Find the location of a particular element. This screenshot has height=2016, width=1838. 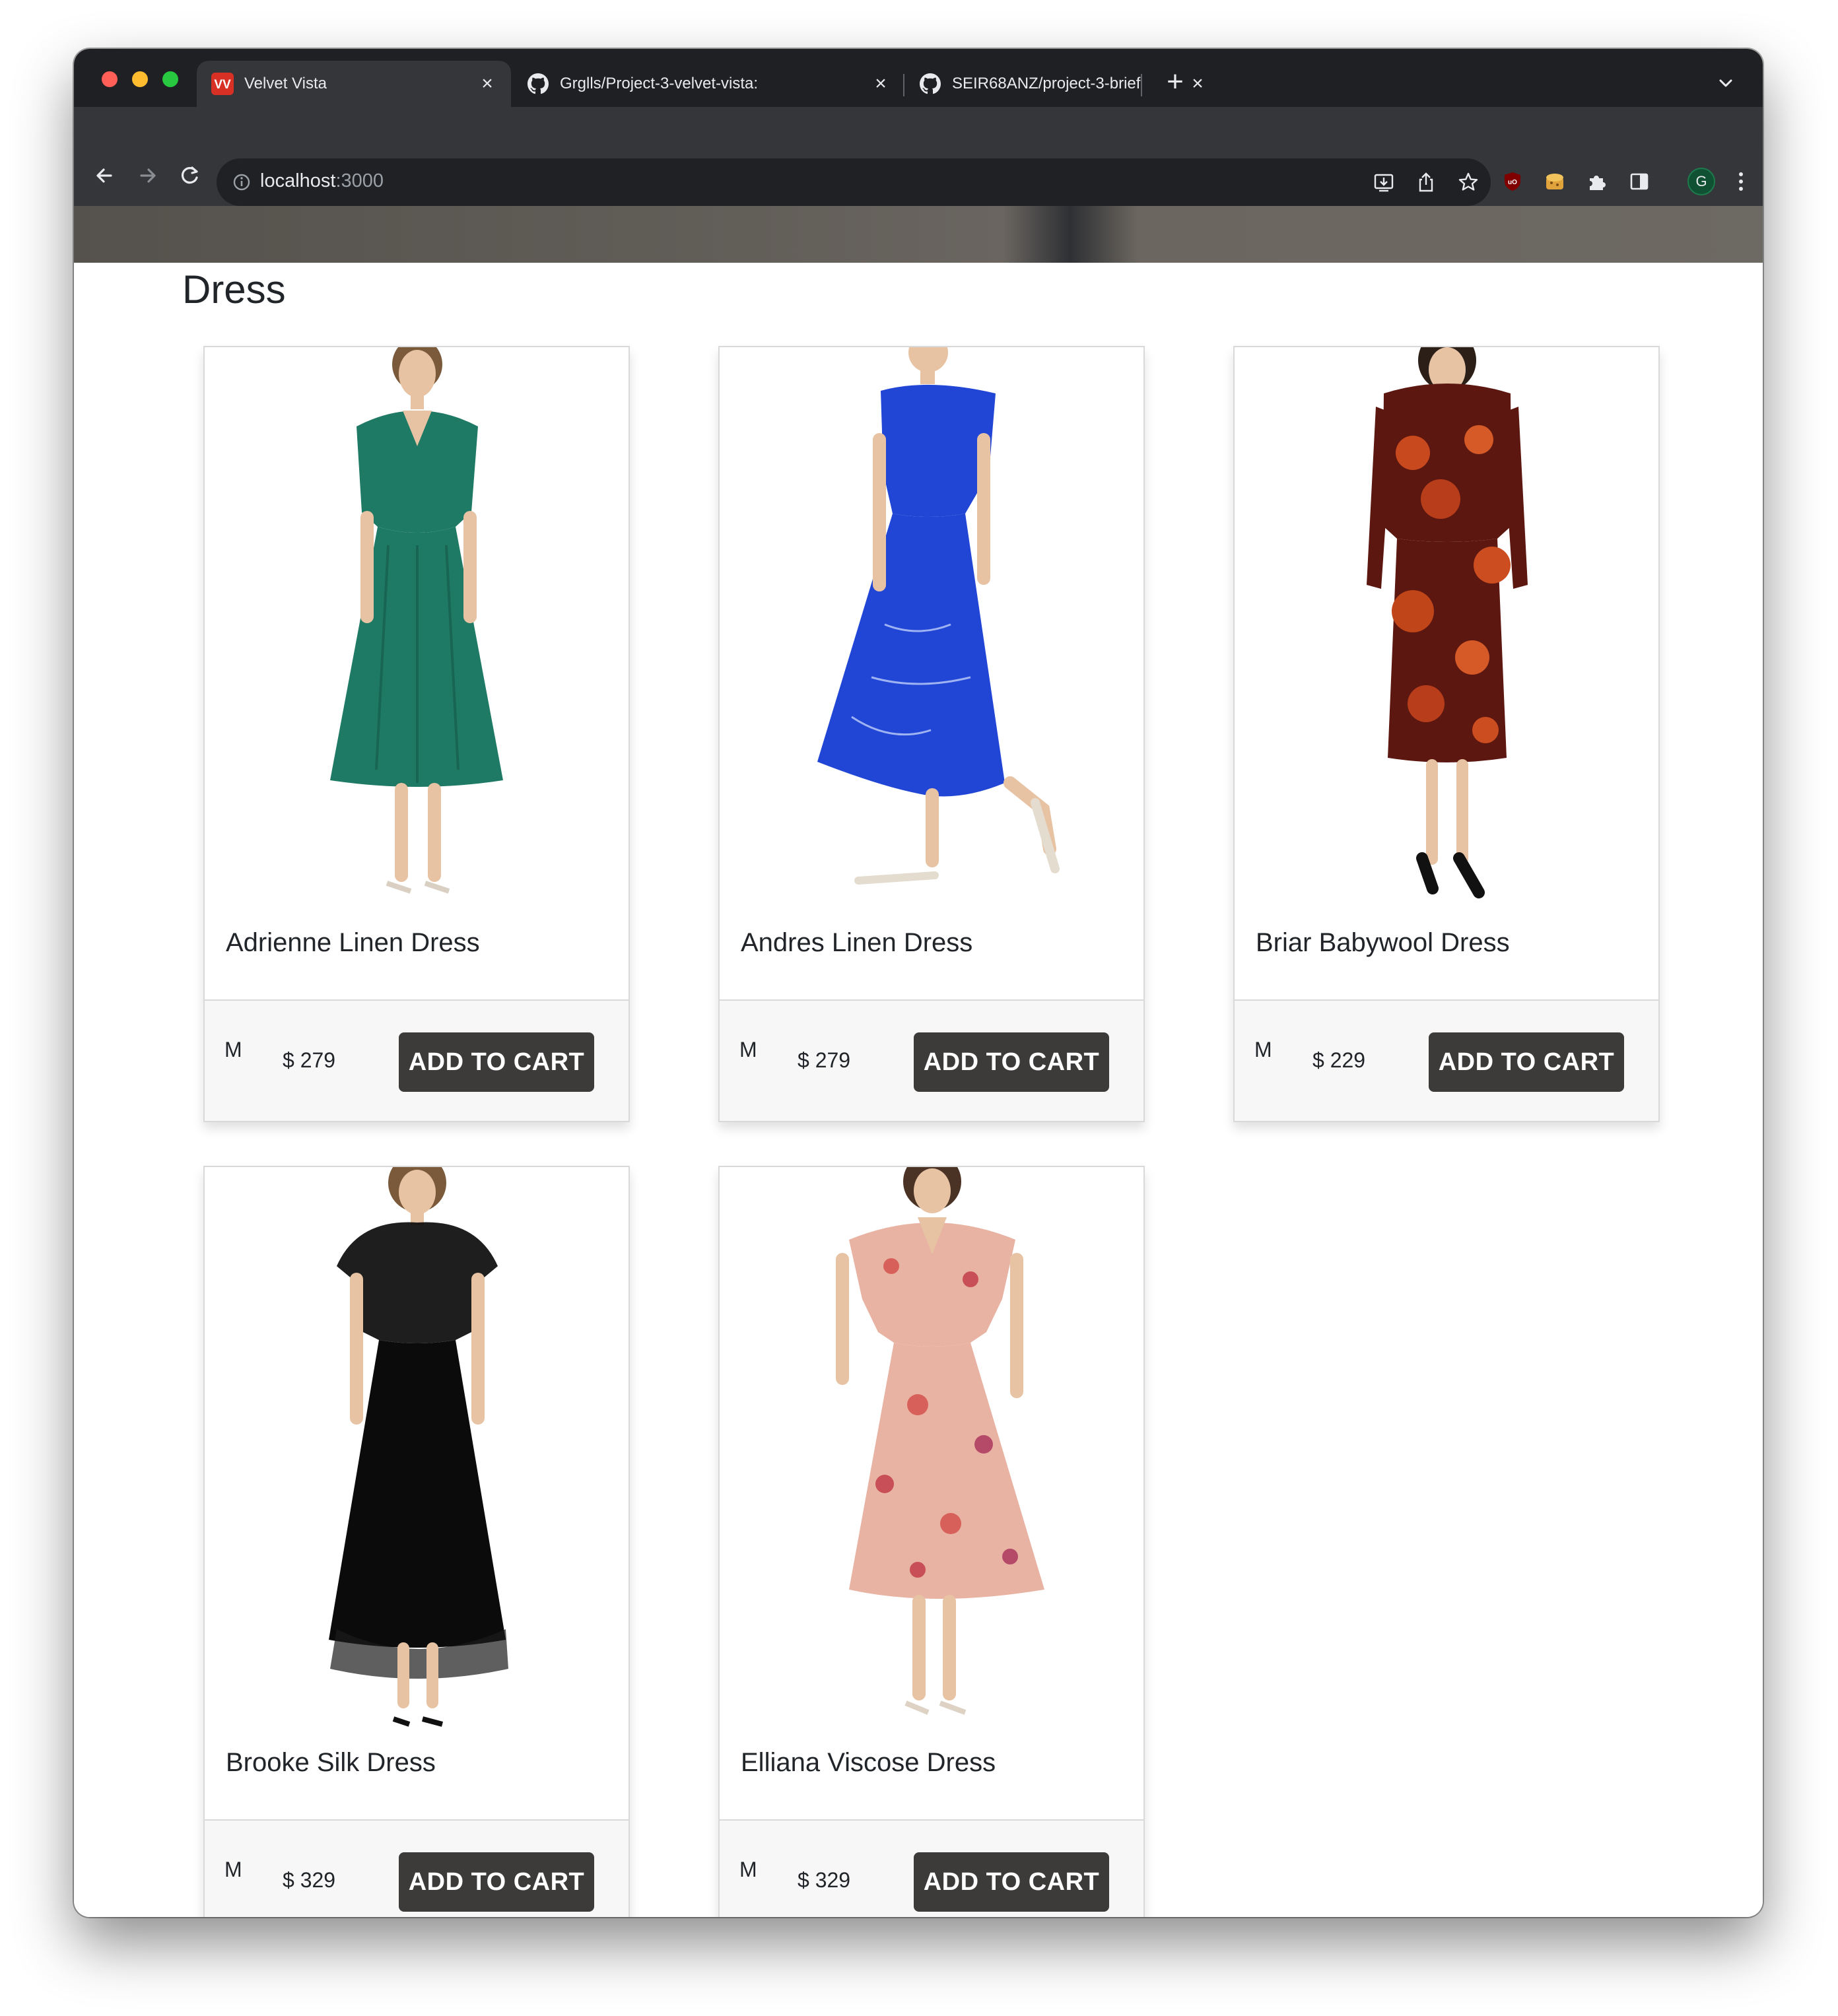

profile-avatar: G is located at coordinates (1701, 181).